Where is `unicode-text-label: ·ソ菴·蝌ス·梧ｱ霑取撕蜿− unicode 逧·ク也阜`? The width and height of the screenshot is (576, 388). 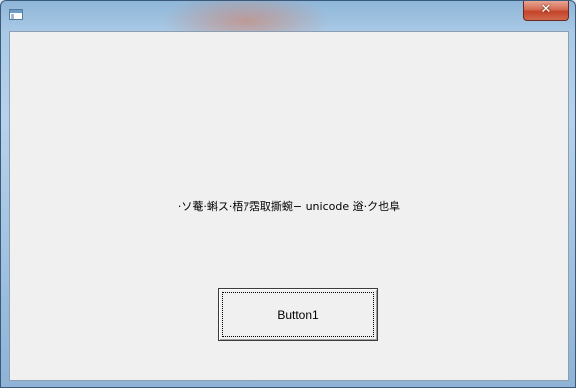 unicode-text-label: ·ソ菴·蝌ス·梧ｱ霑取撕蜿− unicode 逧·ク也阜 is located at coordinates (289, 206).